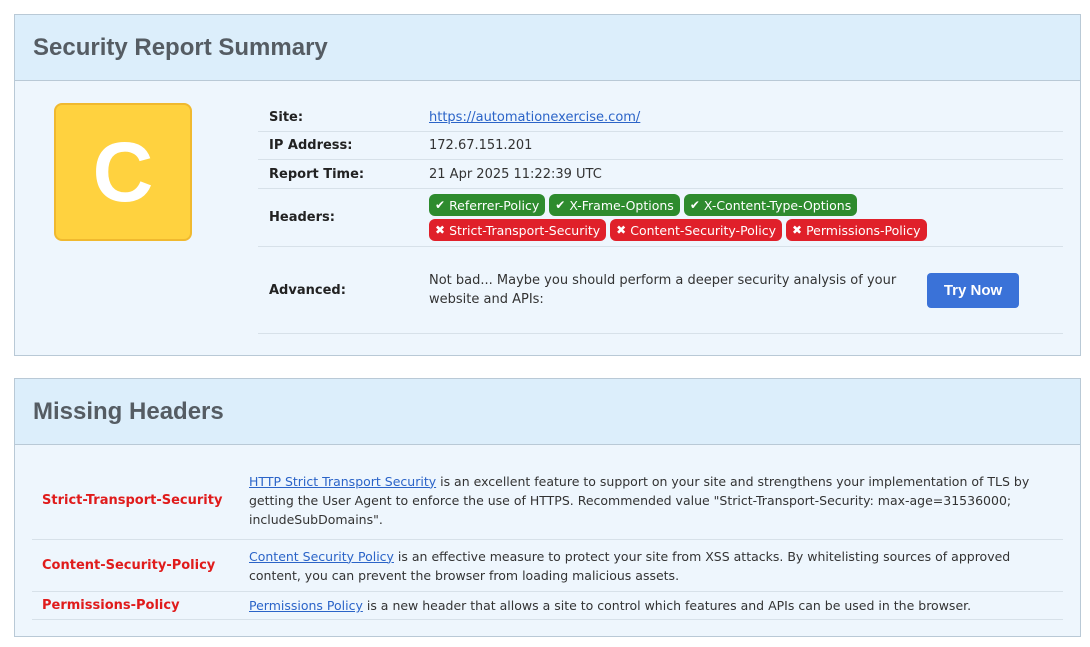 The width and height of the screenshot is (1090, 647). I want to click on header-missing-badge: ✖ Permissions-Policy, so click(856, 230).